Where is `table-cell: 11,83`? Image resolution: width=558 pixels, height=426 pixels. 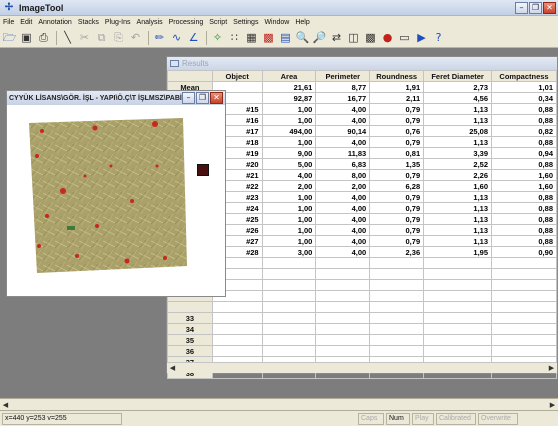
table-cell: 11,83 is located at coordinates (343, 153).